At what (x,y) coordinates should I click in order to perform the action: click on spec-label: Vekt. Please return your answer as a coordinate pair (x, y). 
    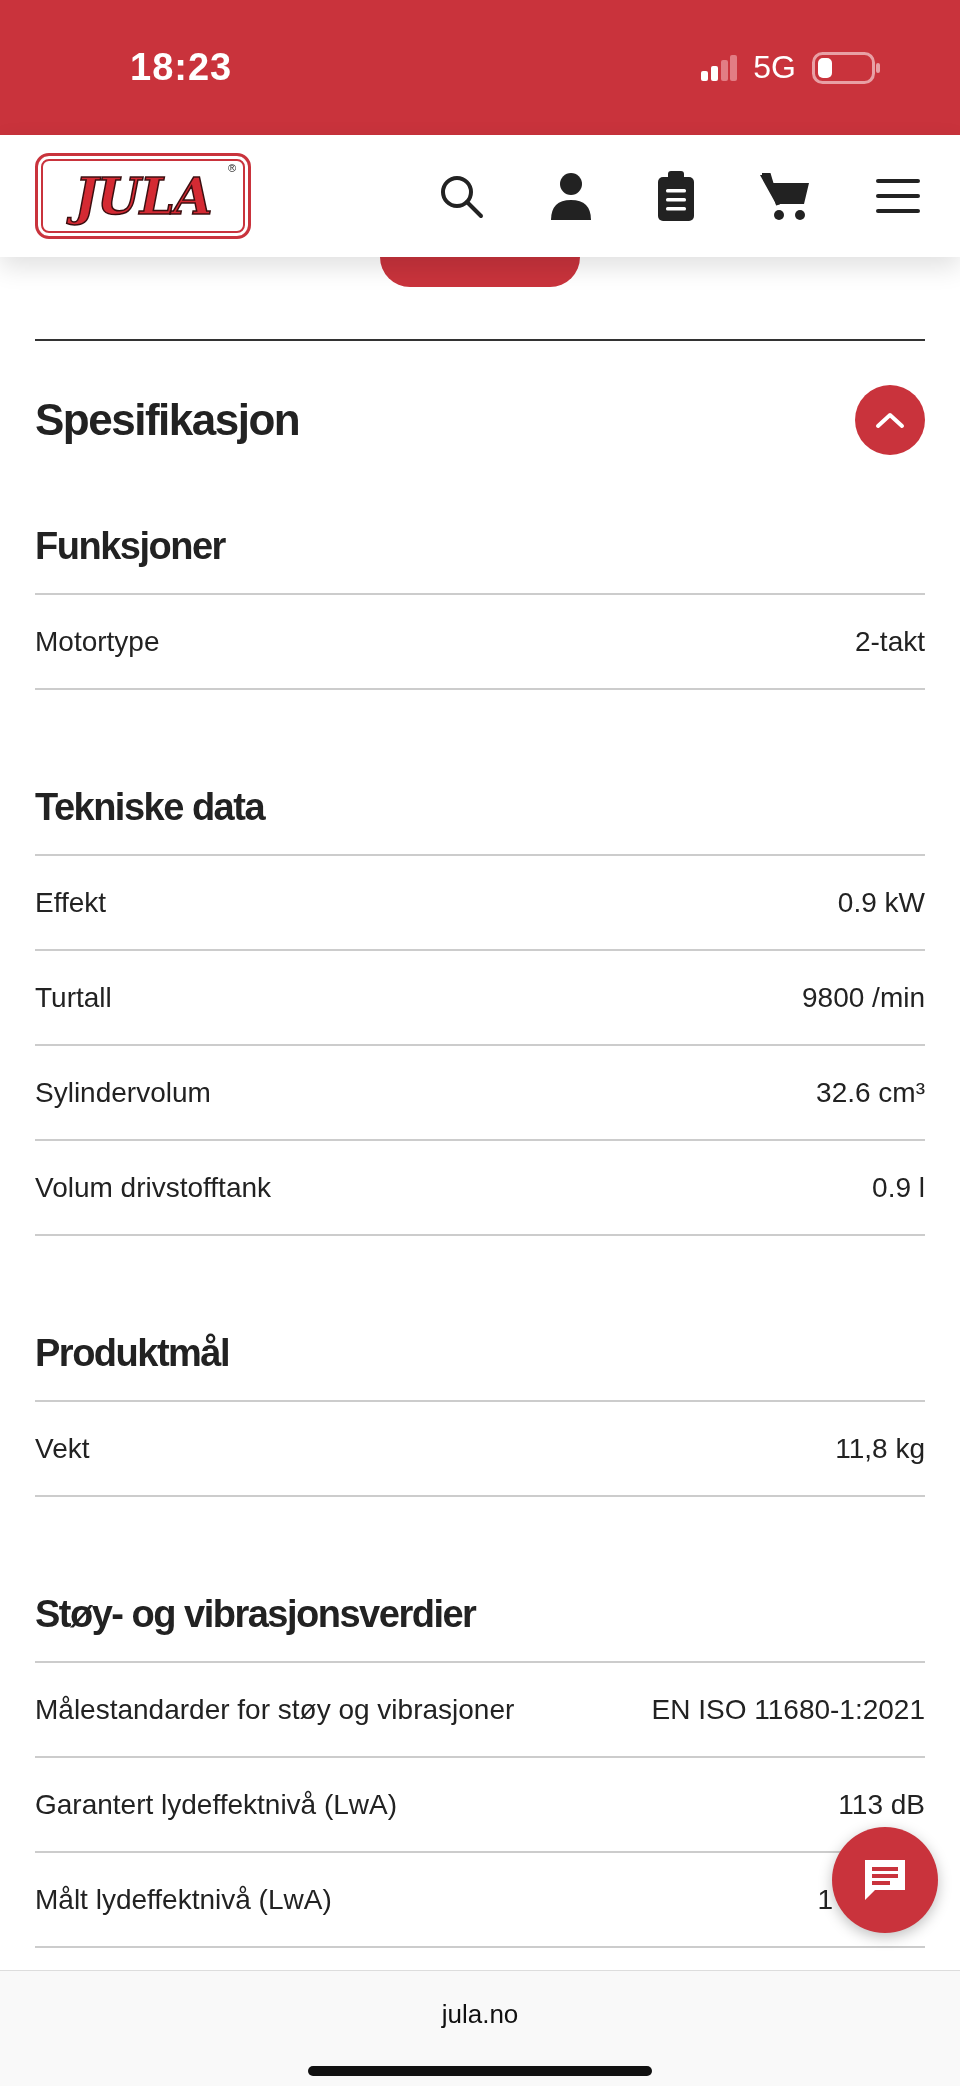
    Looking at the image, I should click on (62, 1448).